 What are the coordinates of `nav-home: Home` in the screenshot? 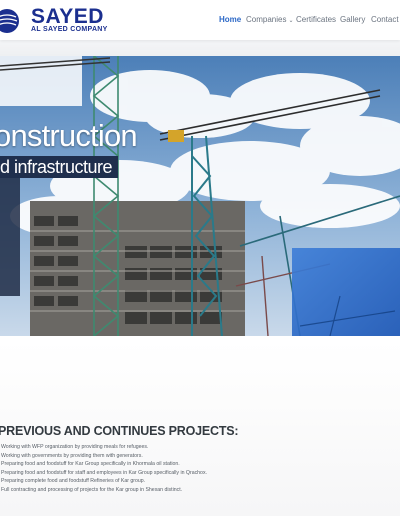 It's located at (230, 19).